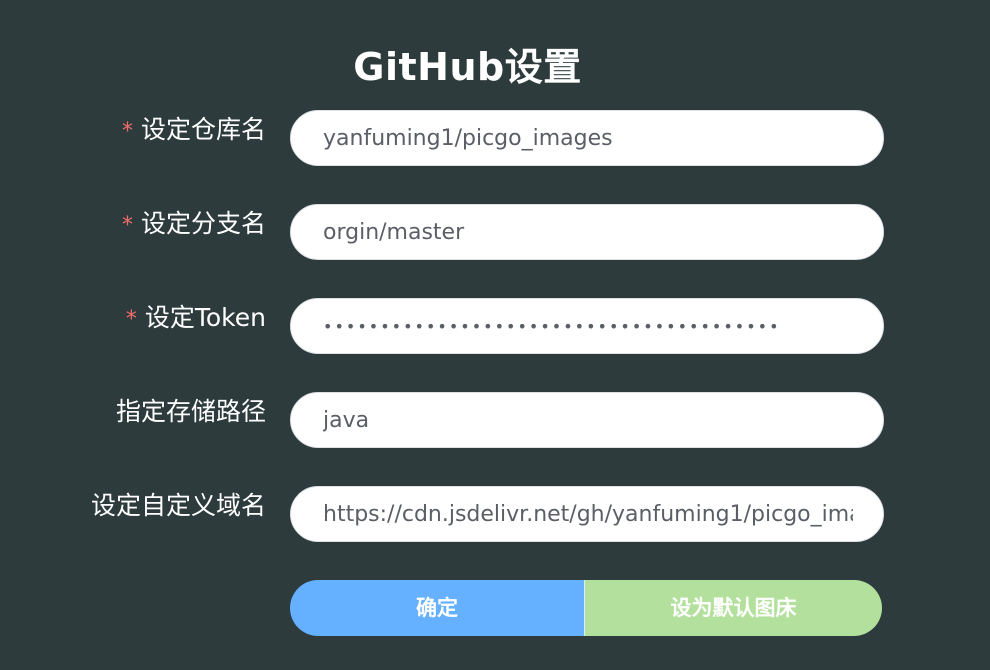 The width and height of the screenshot is (990, 670). Describe the element at coordinates (467, 67) in the screenshot. I see `page-title: GitHub设置` at that location.